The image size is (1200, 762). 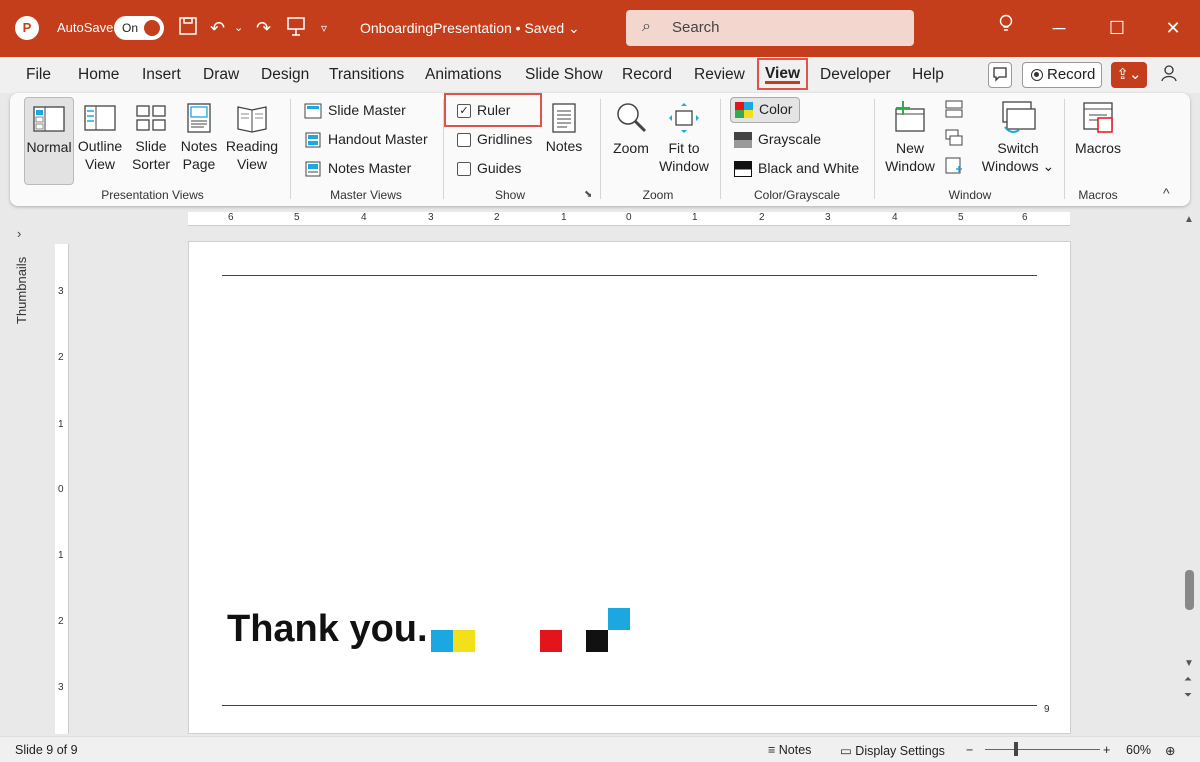 I want to click on share-button: ⇪⌄, so click(x=1129, y=75).